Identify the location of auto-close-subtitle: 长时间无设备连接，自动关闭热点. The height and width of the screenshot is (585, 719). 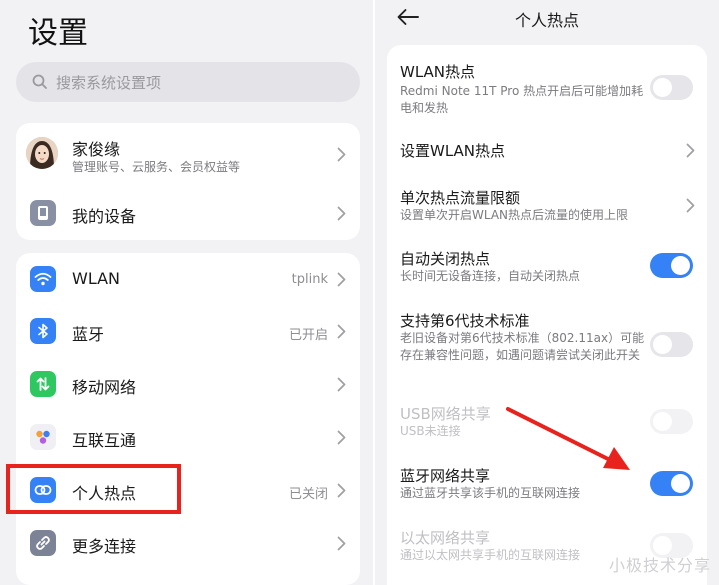
(490, 276).